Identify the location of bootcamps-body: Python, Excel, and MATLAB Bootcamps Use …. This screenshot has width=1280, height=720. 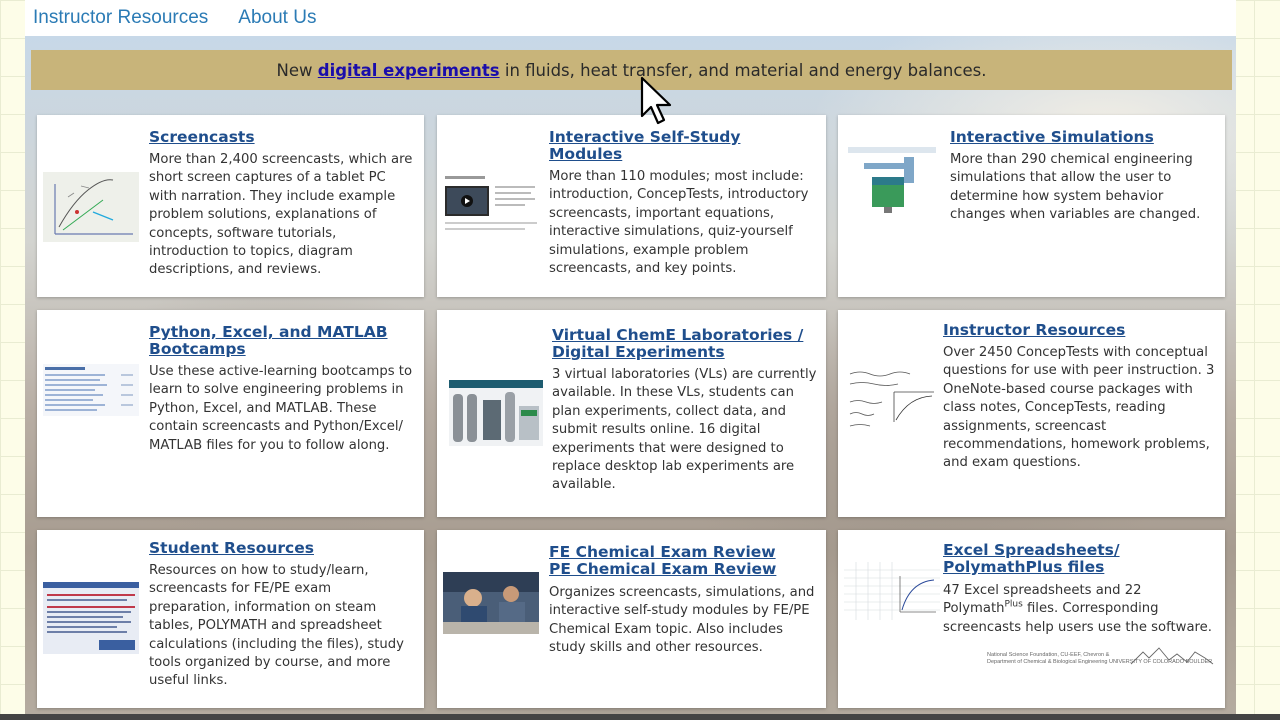
(282, 389).